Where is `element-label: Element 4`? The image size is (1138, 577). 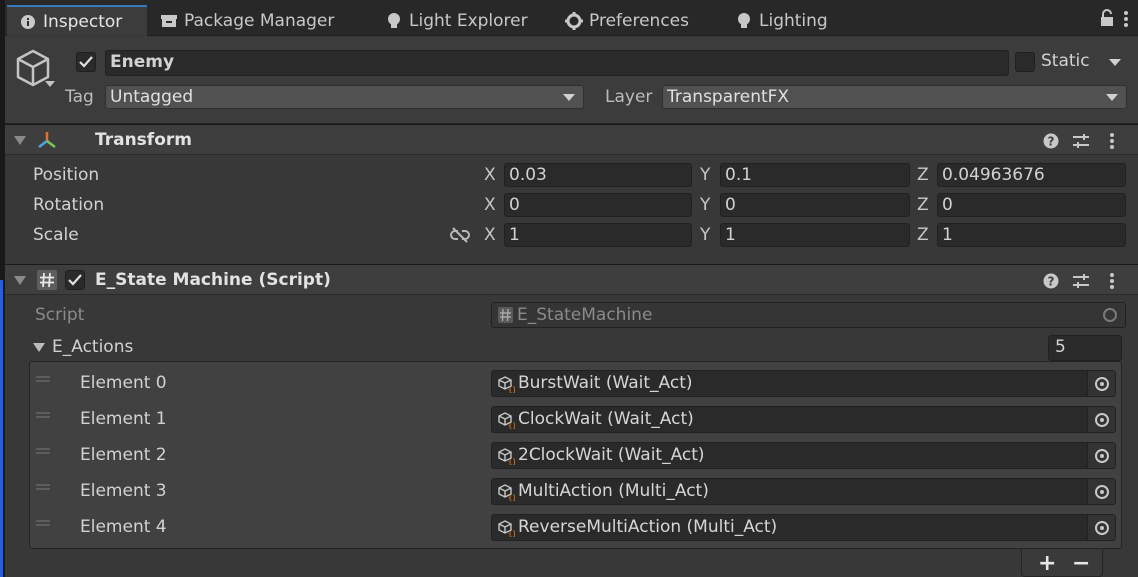 element-label: Element 4 is located at coordinates (123, 527).